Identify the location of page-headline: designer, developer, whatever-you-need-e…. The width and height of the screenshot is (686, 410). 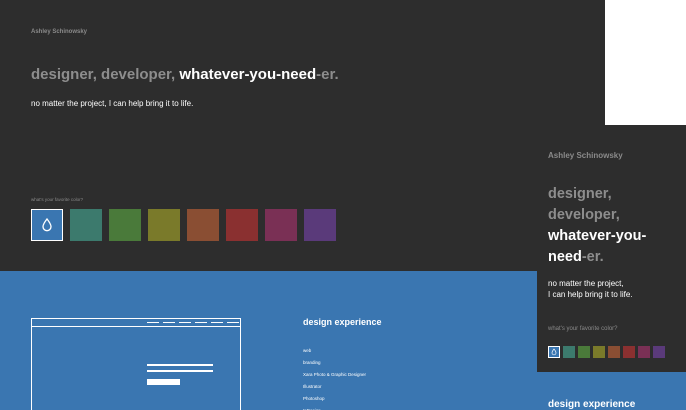
(185, 74).